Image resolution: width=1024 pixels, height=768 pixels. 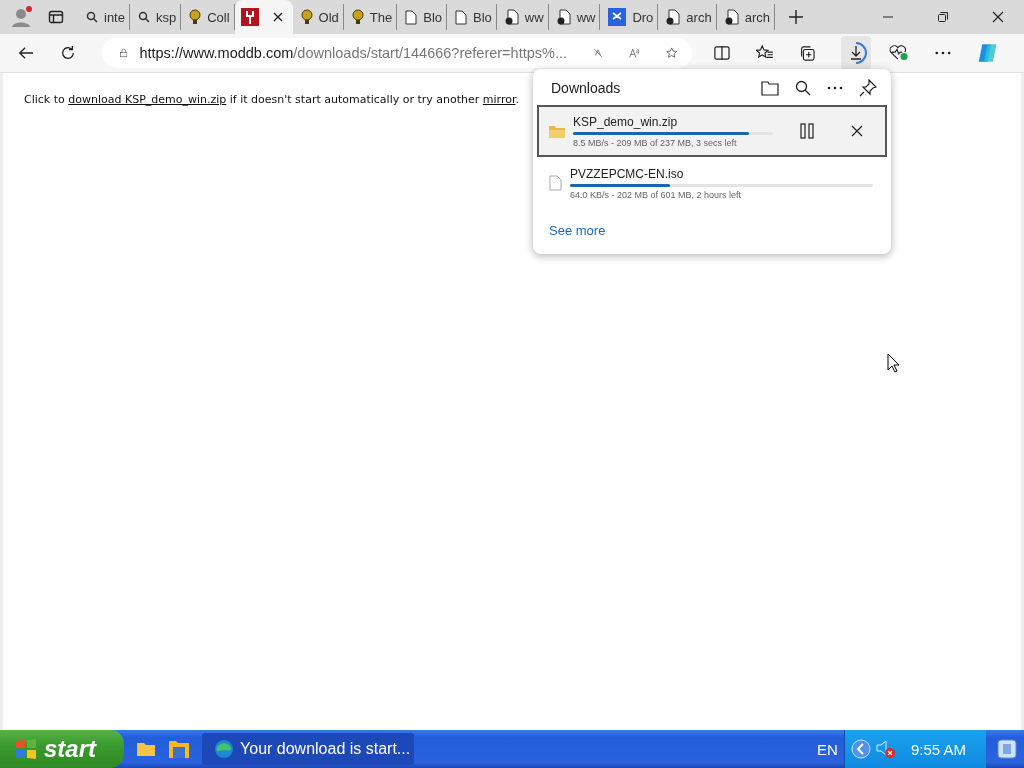 What do you see at coordinates (26, 749) in the screenshot?
I see `windows-logo-icon` at bounding box center [26, 749].